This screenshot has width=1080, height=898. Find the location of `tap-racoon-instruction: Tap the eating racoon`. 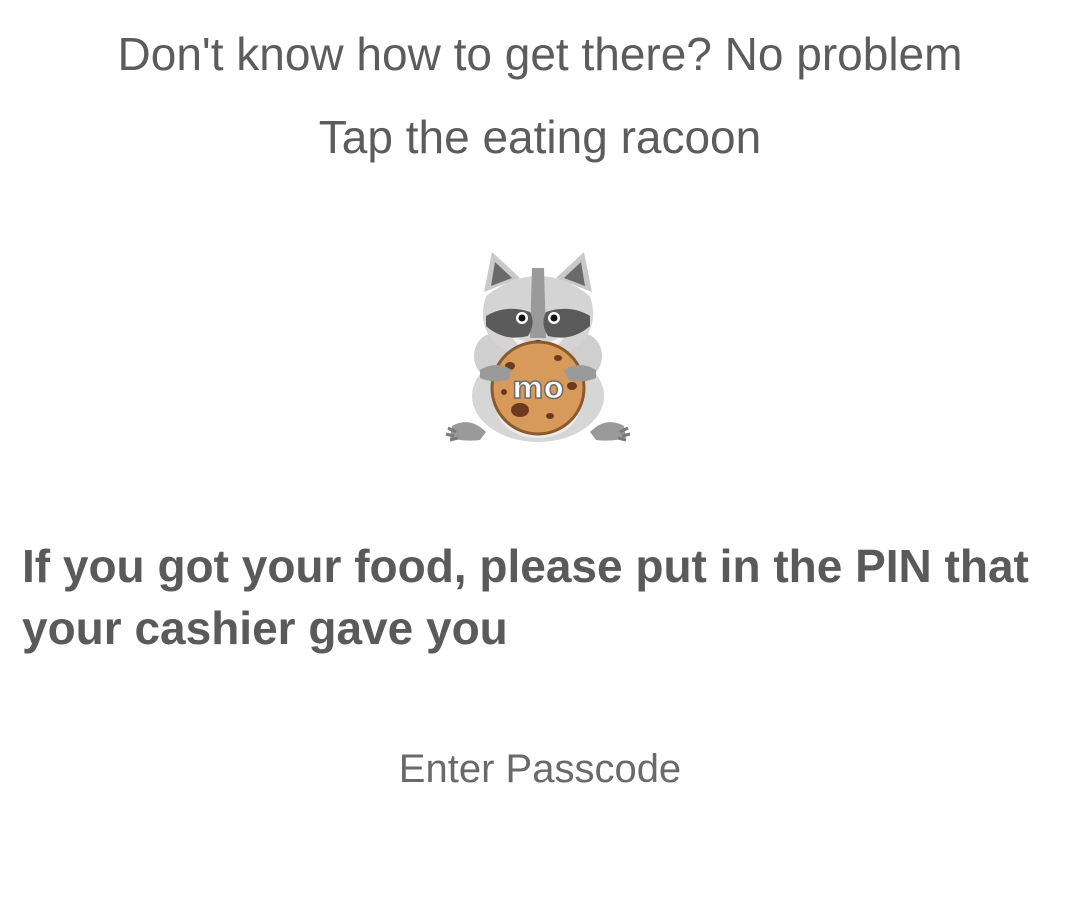

tap-racoon-instruction: Tap the eating racoon is located at coordinates (540, 137).